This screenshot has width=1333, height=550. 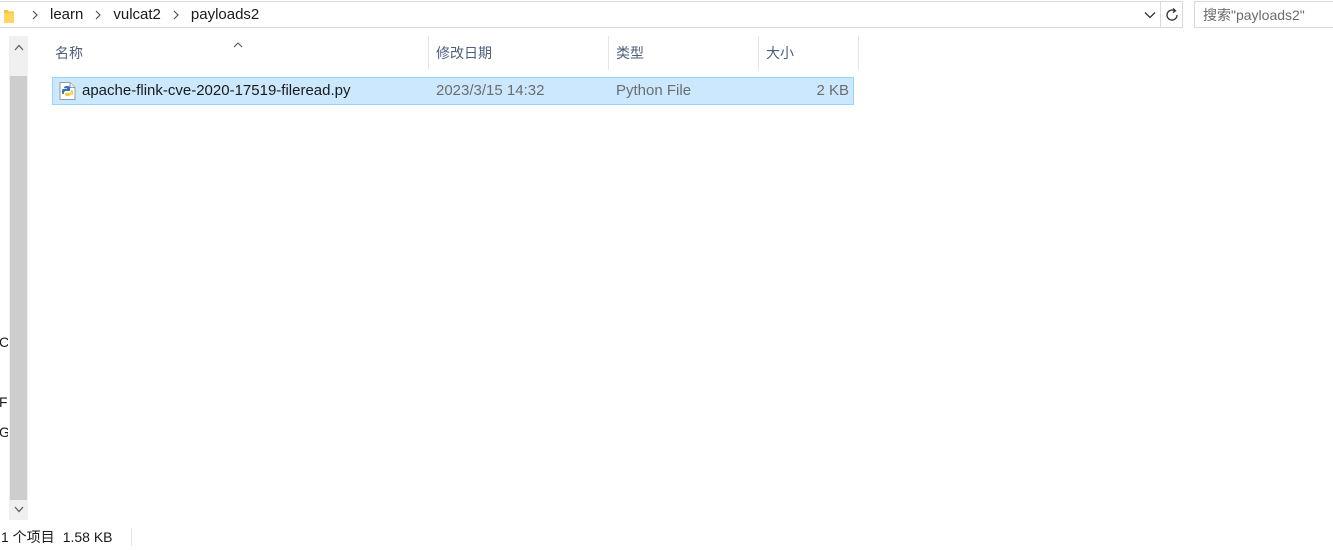 What do you see at coordinates (225, 15) in the screenshot?
I see `breadcrumb-payloads2: payloads2` at bounding box center [225, 15].